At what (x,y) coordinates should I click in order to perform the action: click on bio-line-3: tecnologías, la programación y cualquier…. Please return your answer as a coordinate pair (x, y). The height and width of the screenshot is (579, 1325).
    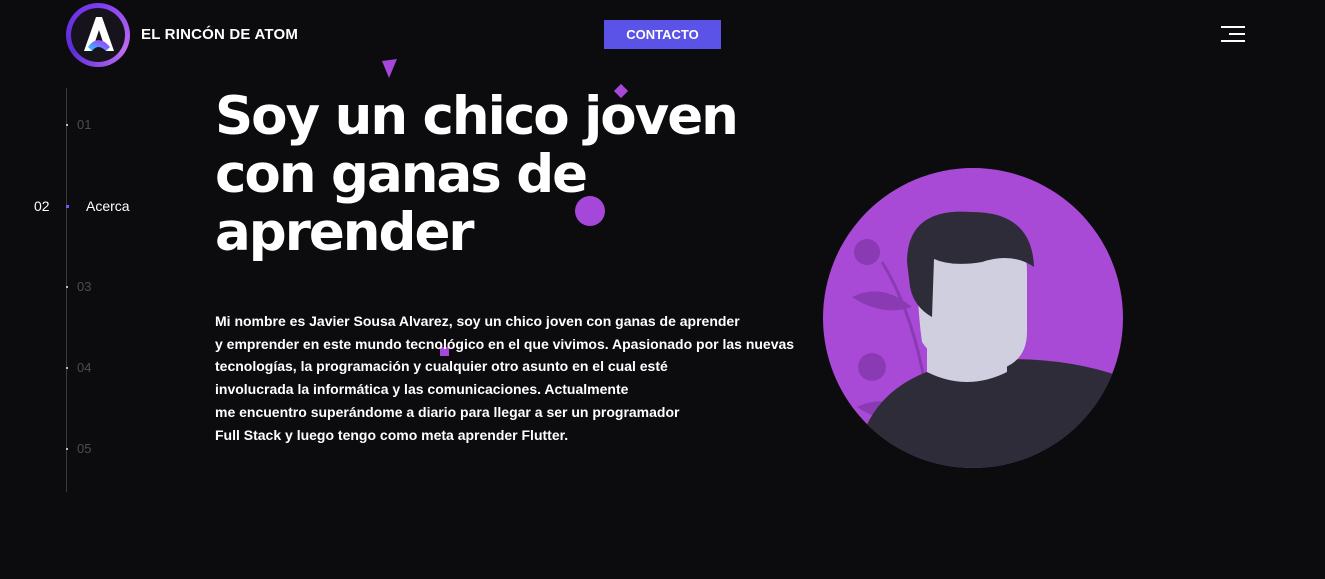
    Looking at the image, I should click on (441, 366).